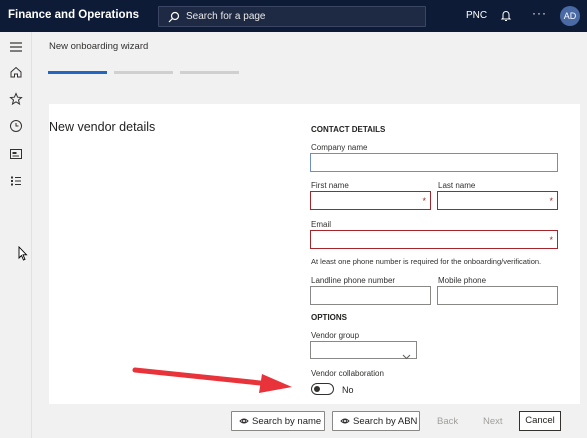  Describe the element at coordinates (16, 126) in the screenshot. I see `clock-icon` at that location.